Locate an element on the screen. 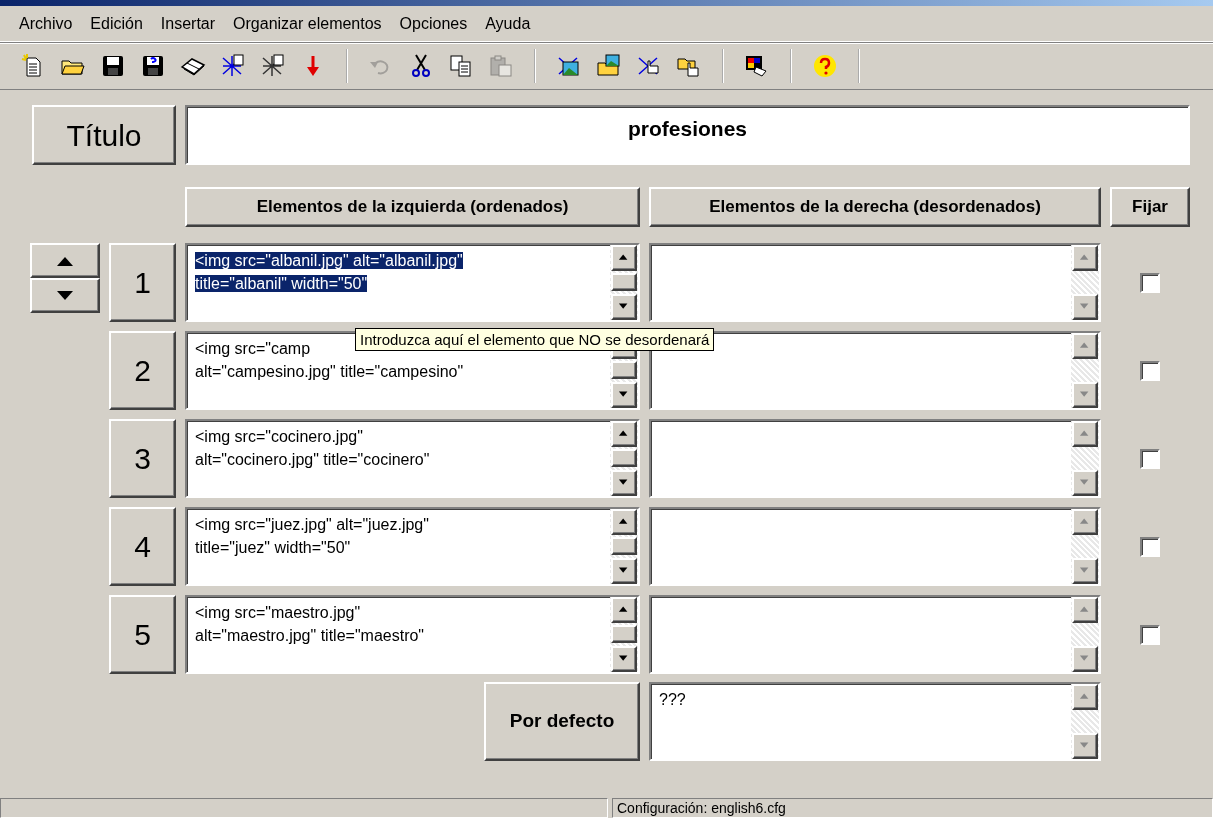  row-number-button: 4 is located at coordinates (142, 546).